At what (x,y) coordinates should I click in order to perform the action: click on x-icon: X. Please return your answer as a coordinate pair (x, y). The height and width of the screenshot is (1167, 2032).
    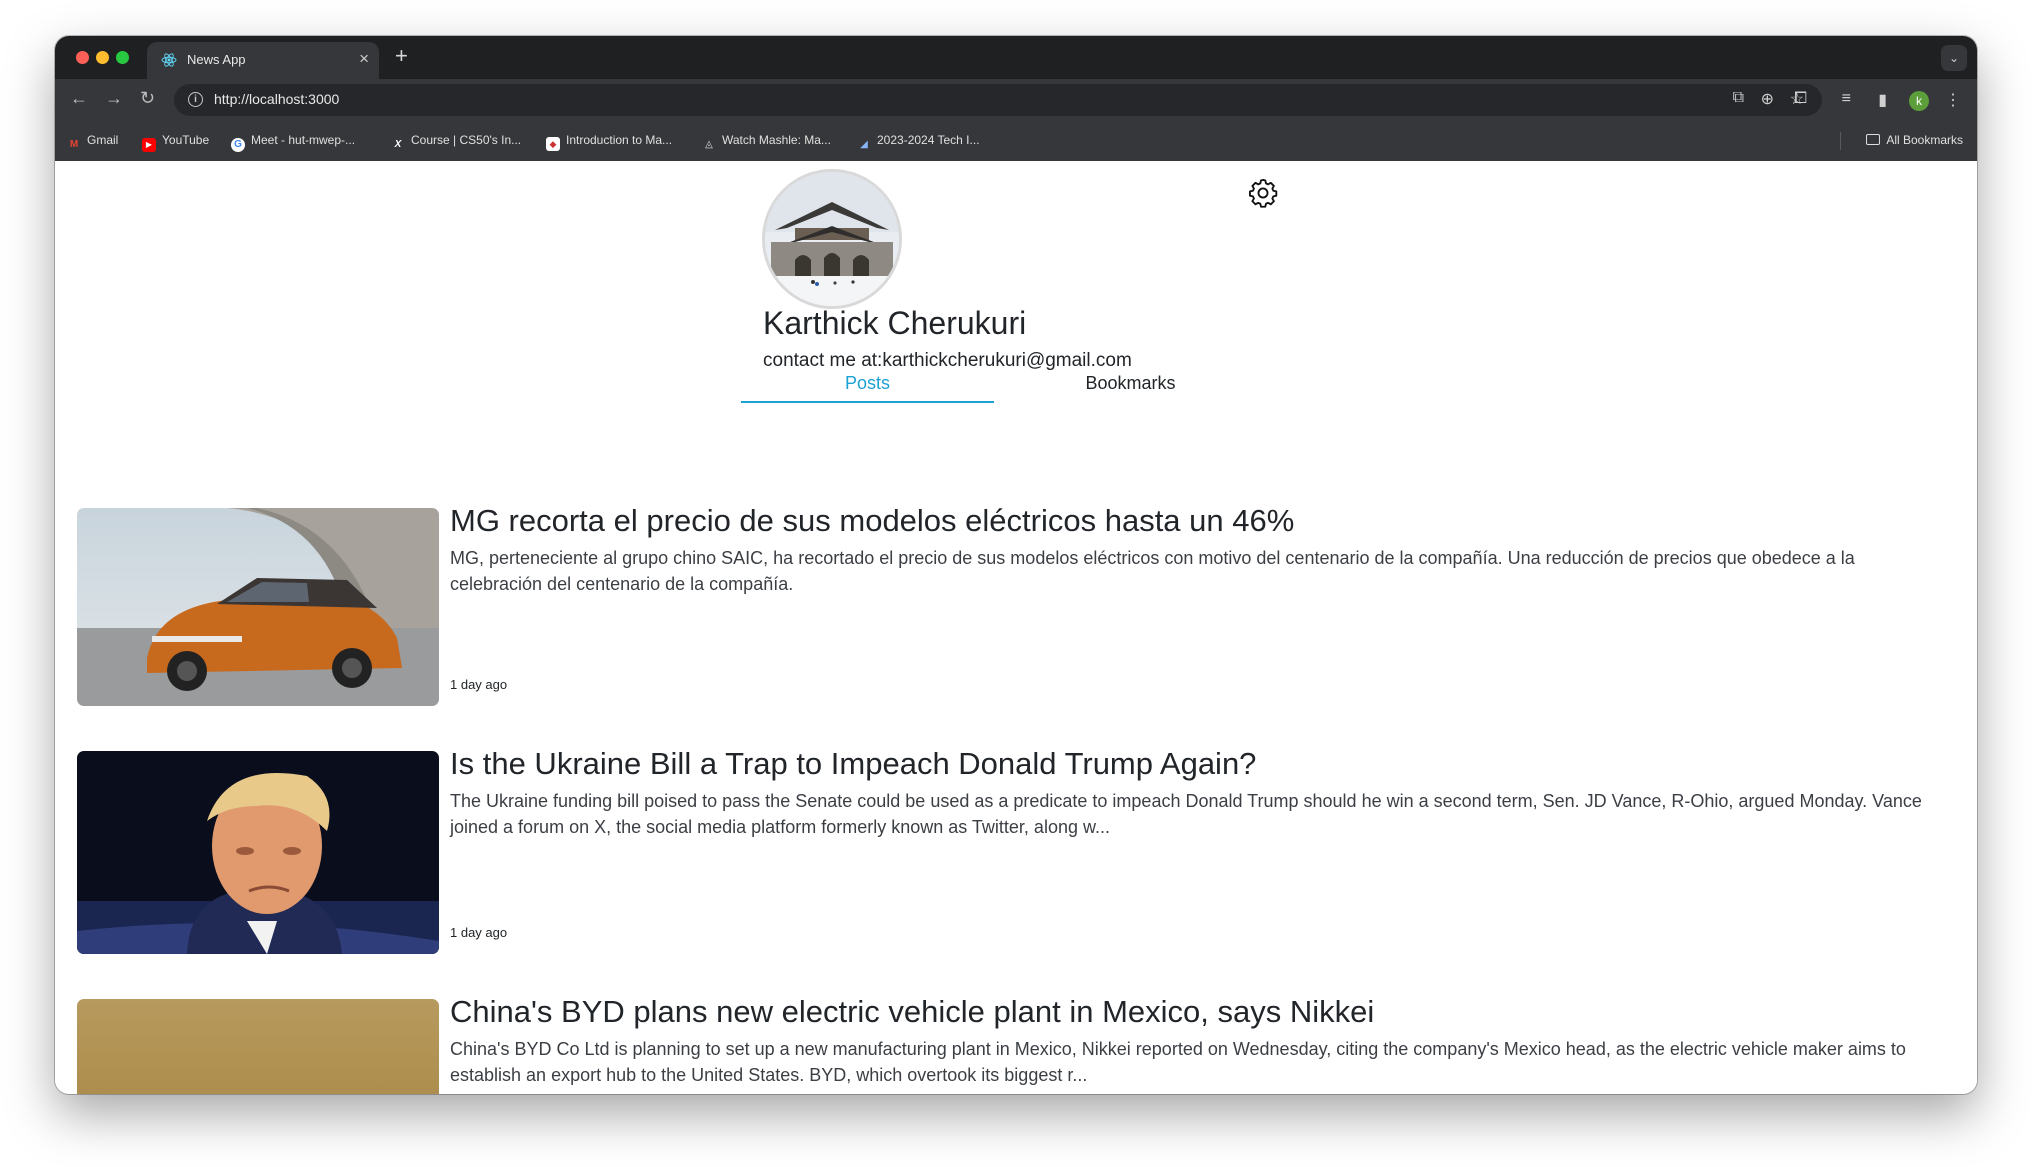
    Looking at the image, I should click on (398, 144).